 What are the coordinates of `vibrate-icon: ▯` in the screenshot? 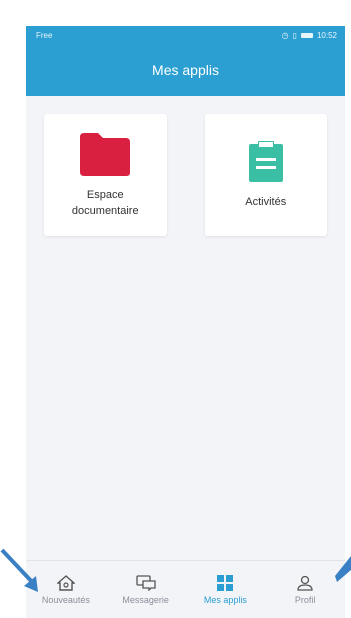 It's located at (294, 35).